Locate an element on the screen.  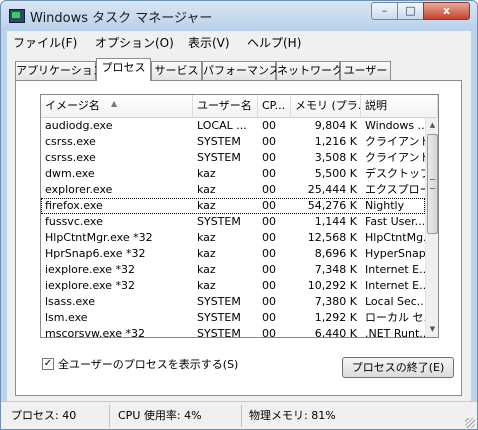
scrollbar-thumb is located at coordinates (432, 184).